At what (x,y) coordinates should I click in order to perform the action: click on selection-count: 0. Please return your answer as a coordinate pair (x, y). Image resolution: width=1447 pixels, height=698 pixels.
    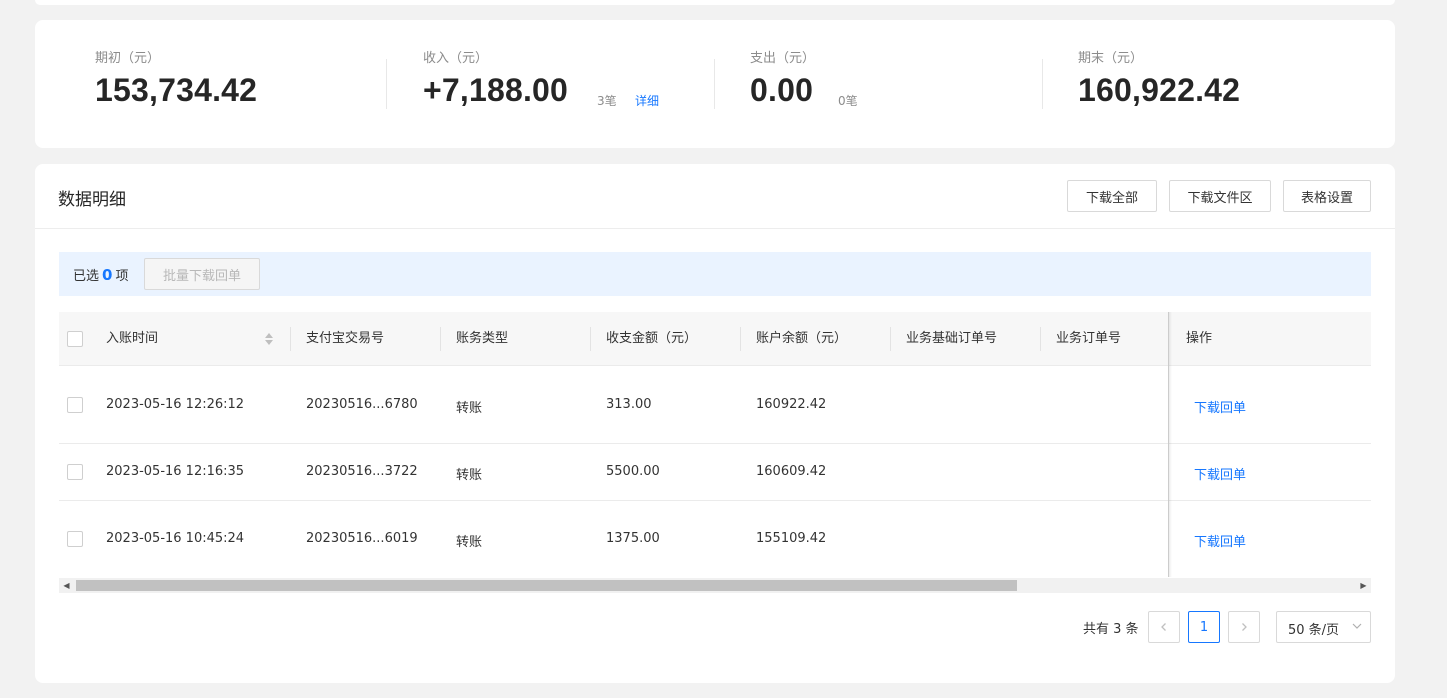
    Looking at the image, I should click on (107, 275).